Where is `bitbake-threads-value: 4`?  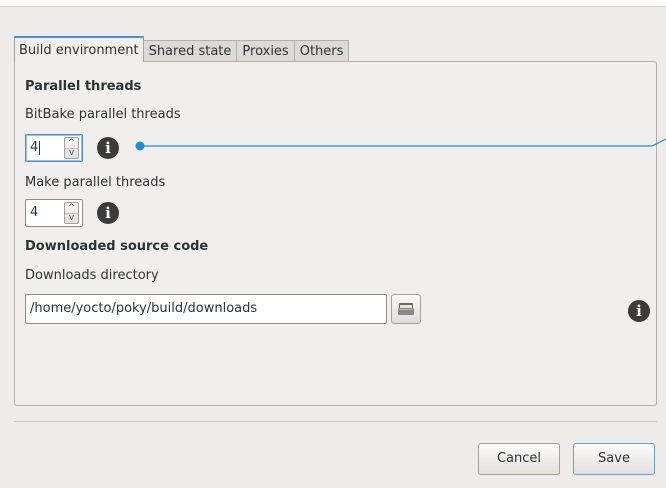 bitbake-threads-value: 4 is located at coordinates (35, 147).